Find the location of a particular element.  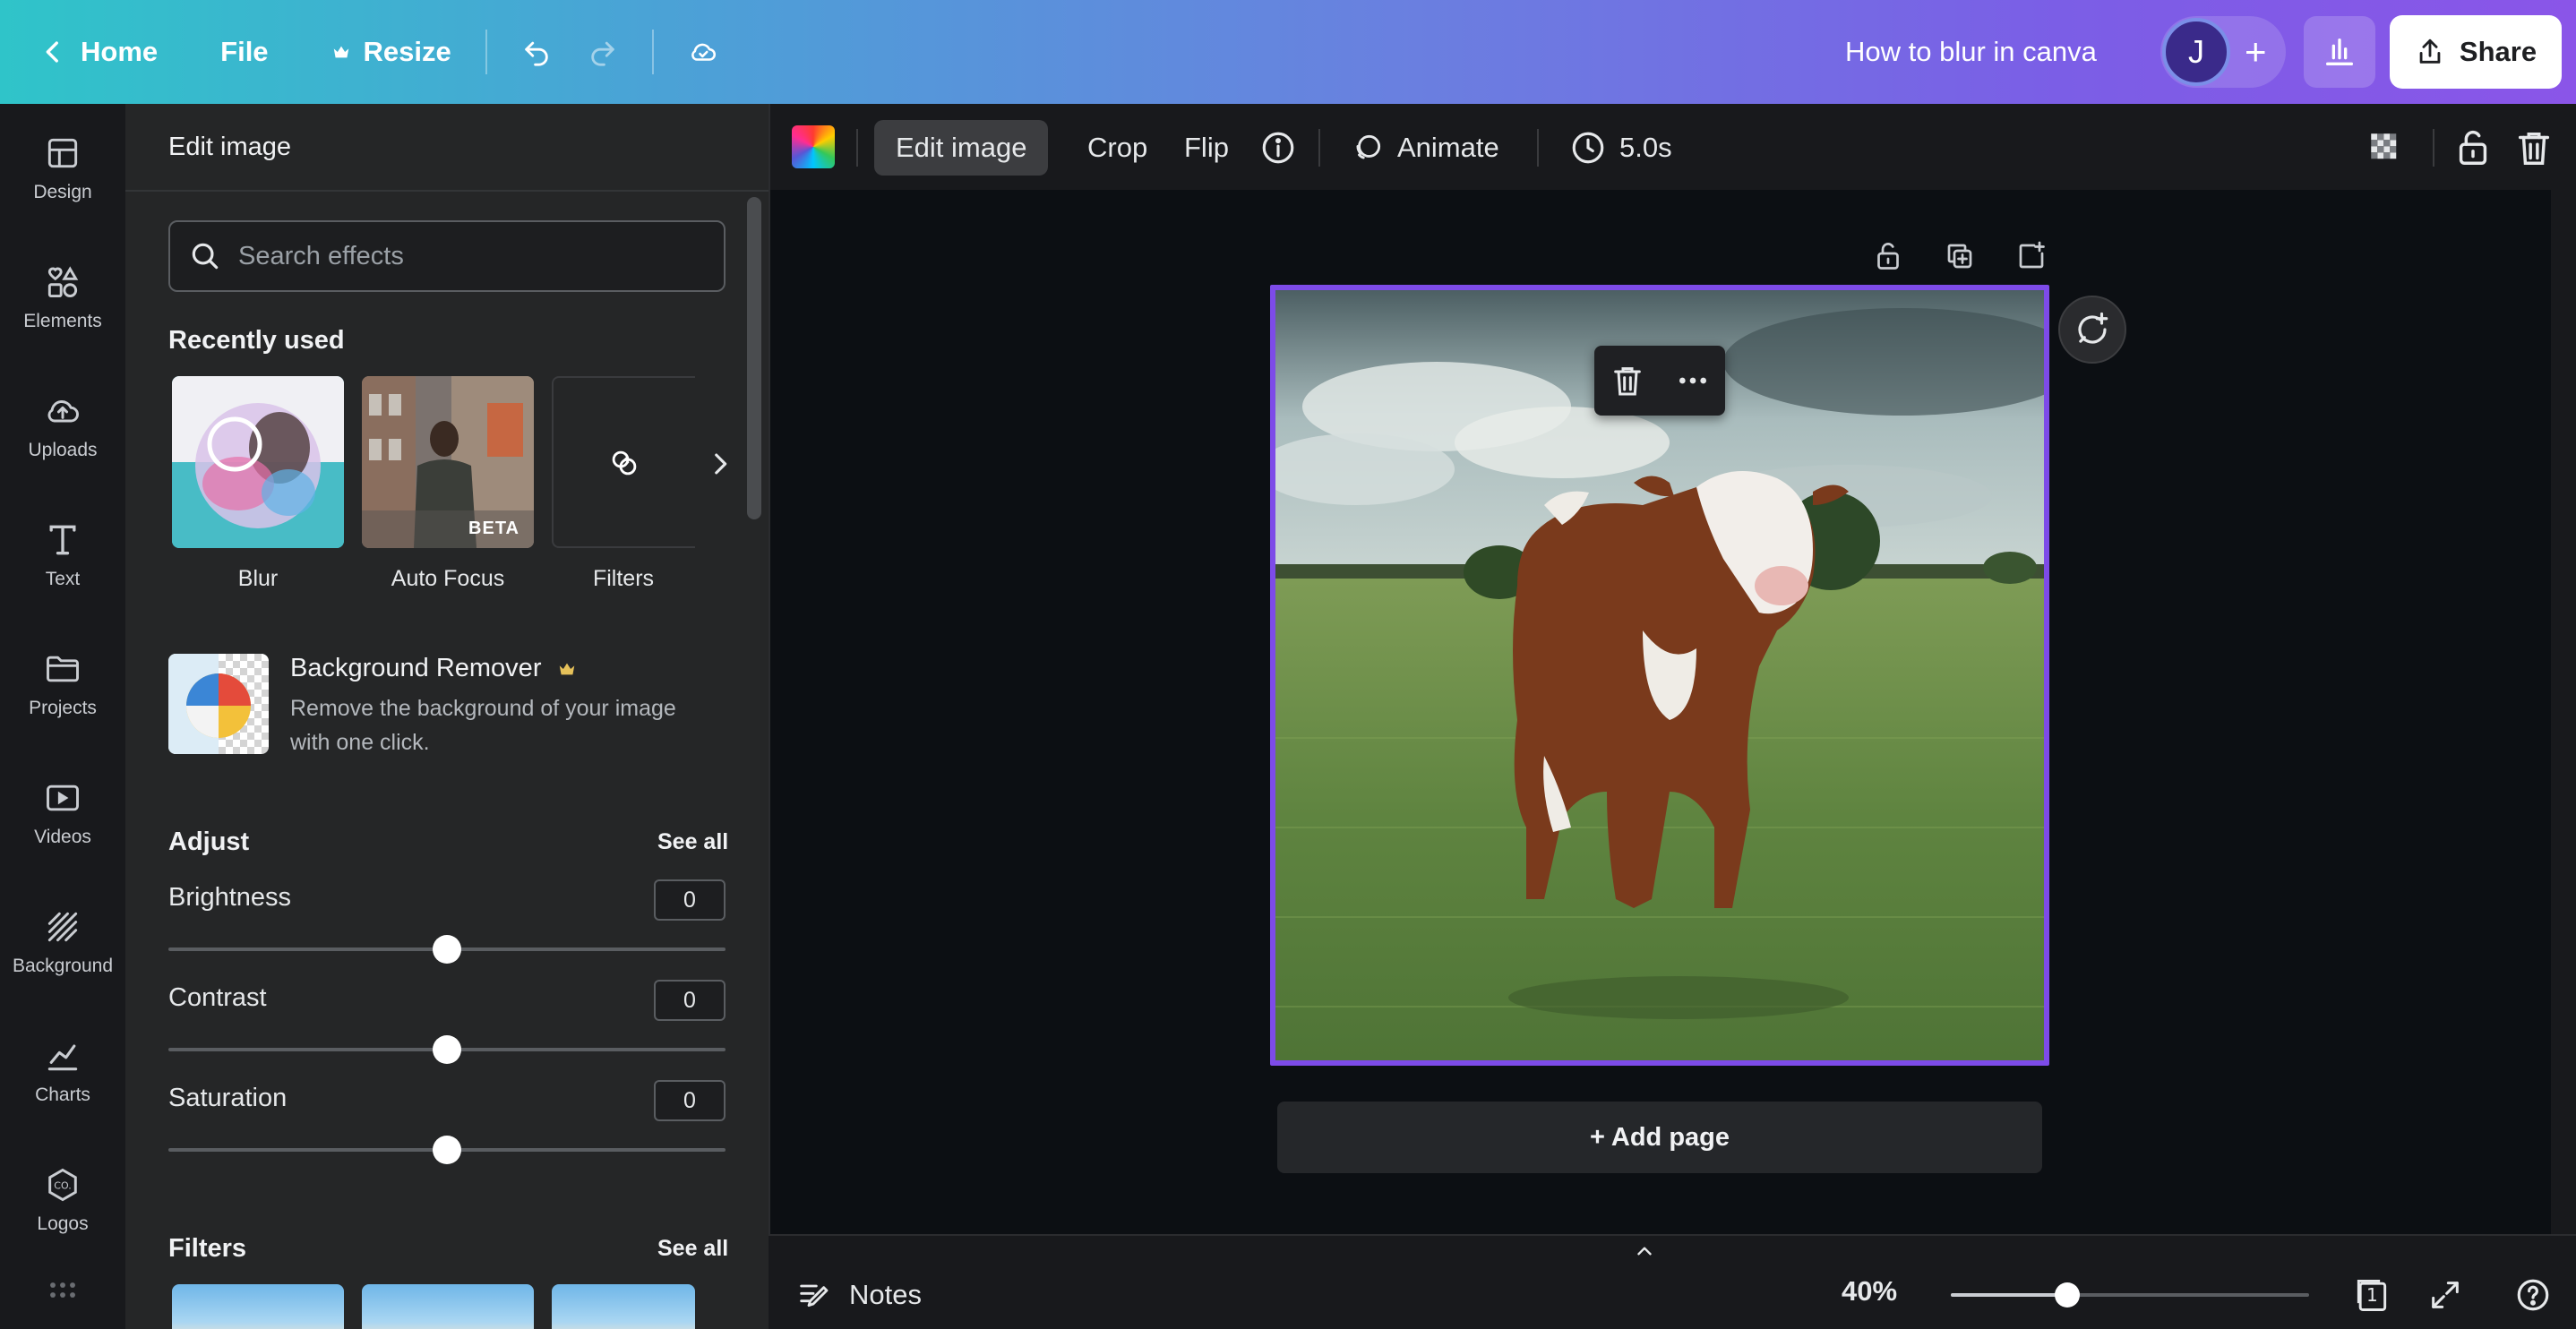

panel-scrollbar is located at coordinates (754, 358).